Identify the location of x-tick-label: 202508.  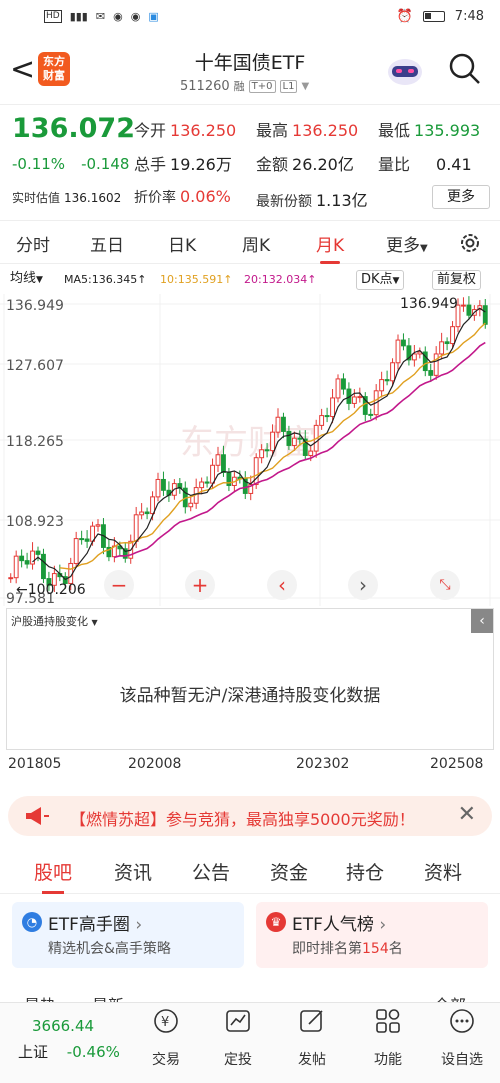
(457, 764).